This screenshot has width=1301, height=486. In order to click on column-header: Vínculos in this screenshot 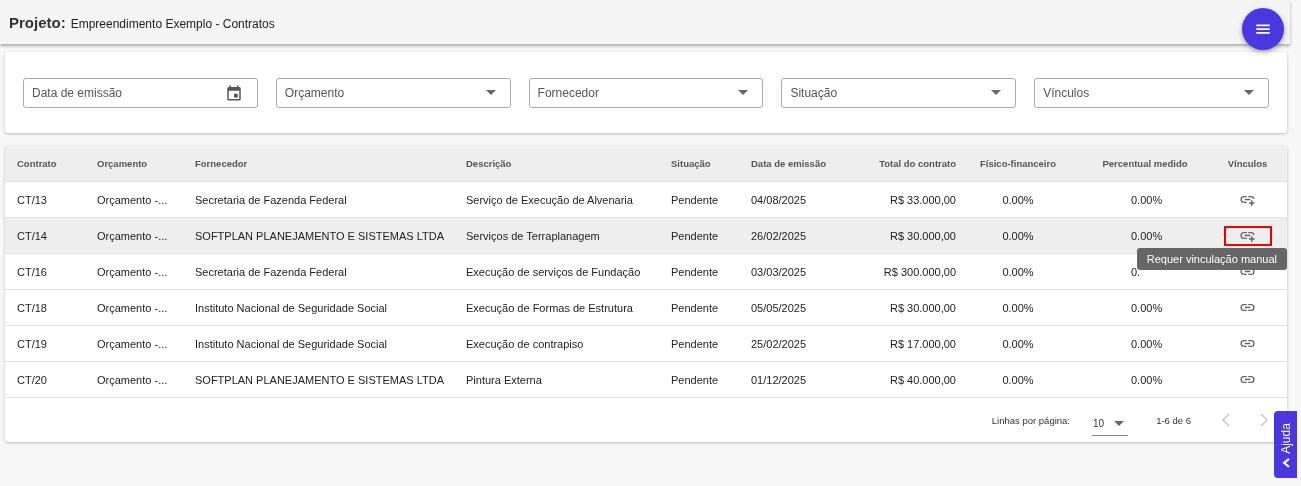, I will do `click(1247, 163)`.